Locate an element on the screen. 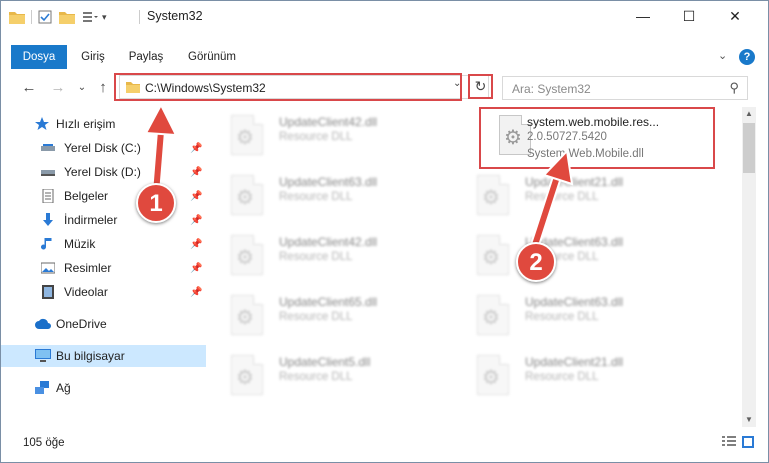  cloud-icon is located at coordinates (43, 323).